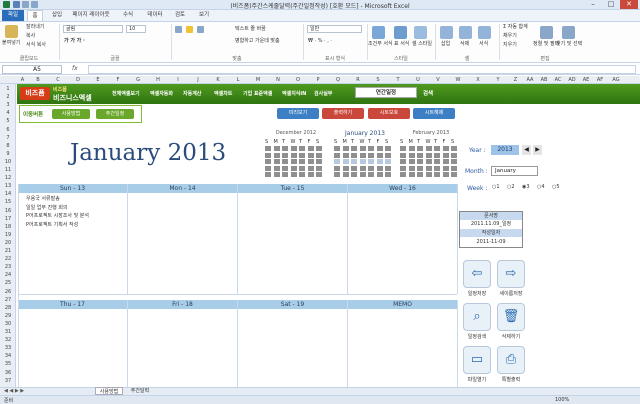 The width and height of the screenshot is (640, 404). I want to click on column-header: K, so click(218, 80).